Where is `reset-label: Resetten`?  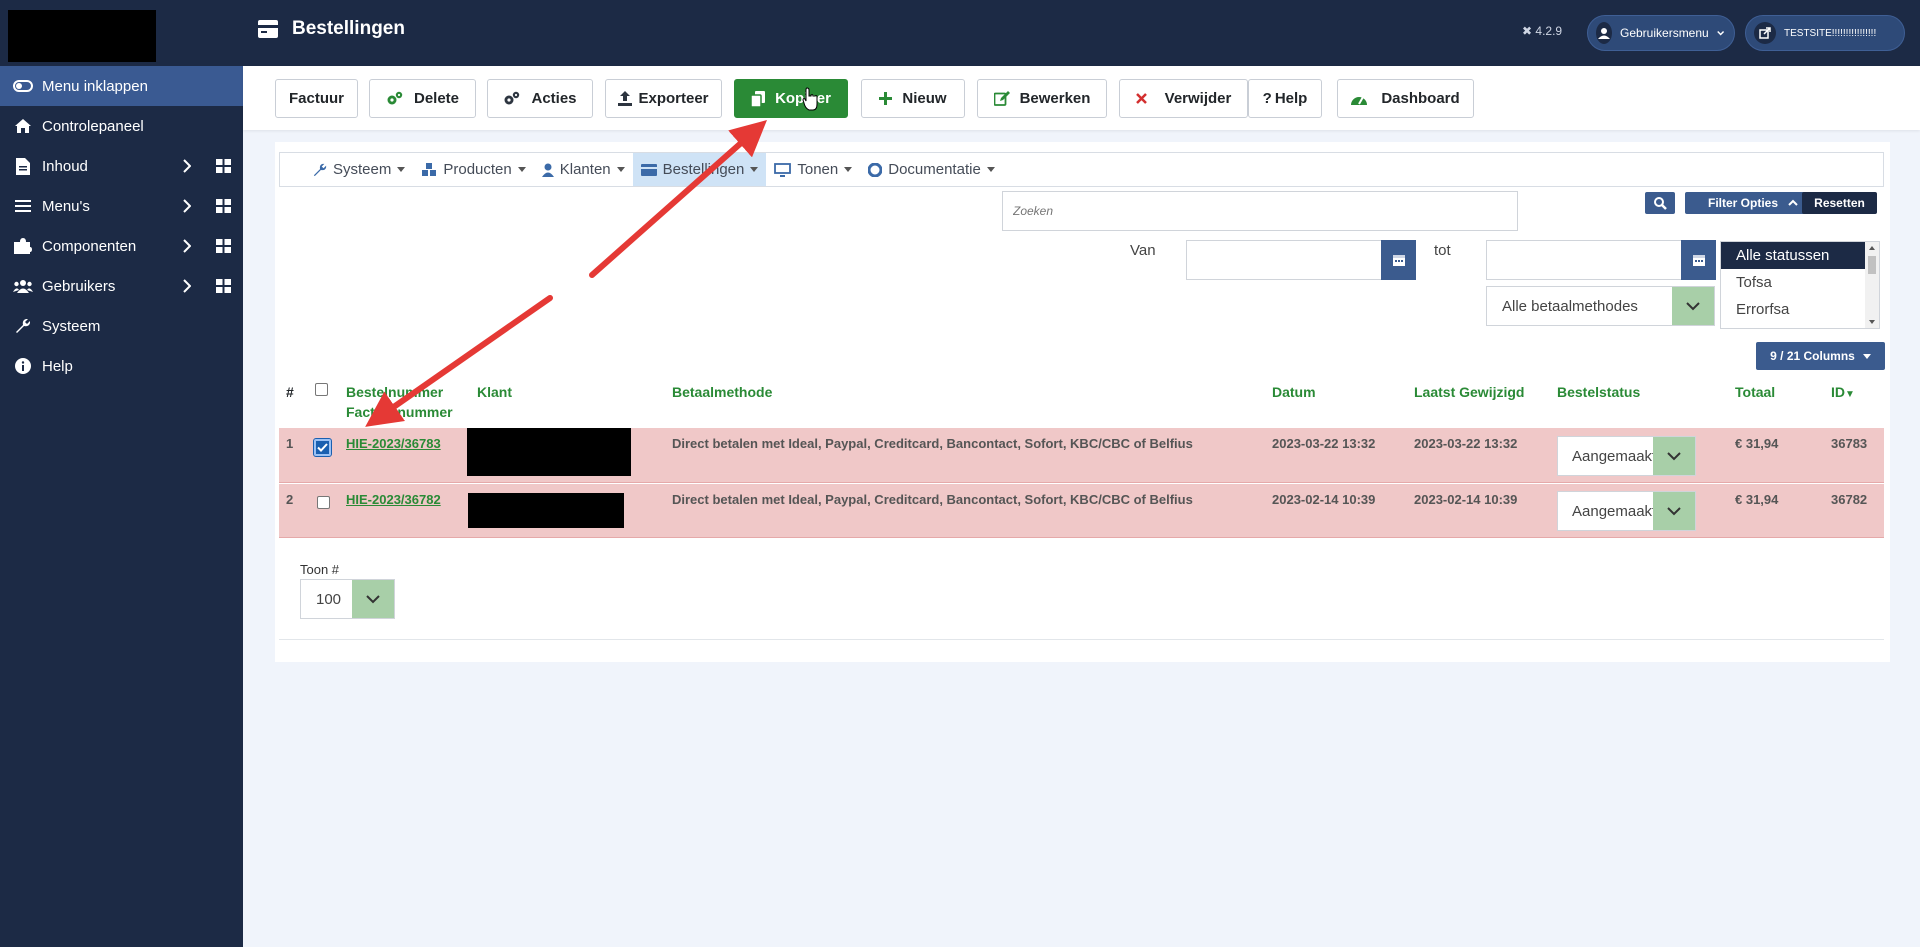
reset-label: Resetten is located at coordinates (1839, 203).